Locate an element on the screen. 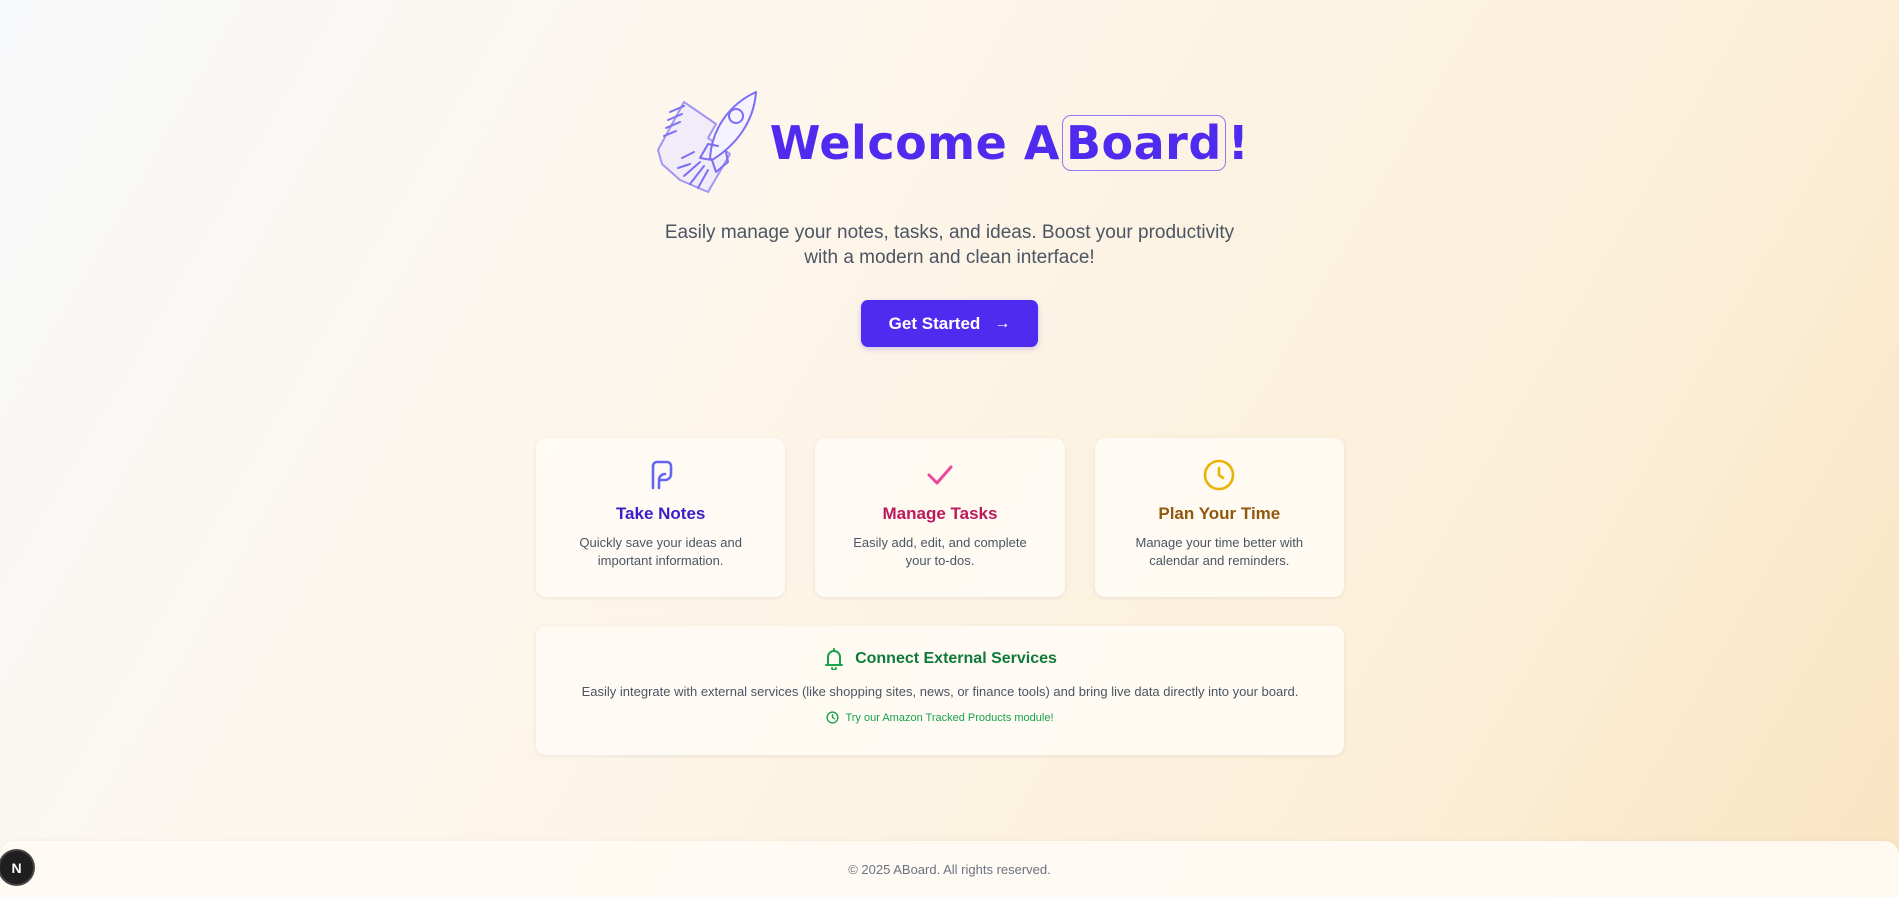 The height and width of the screenshot is (897, 1899). title-post: ! is located at coordinates (1238, 143).